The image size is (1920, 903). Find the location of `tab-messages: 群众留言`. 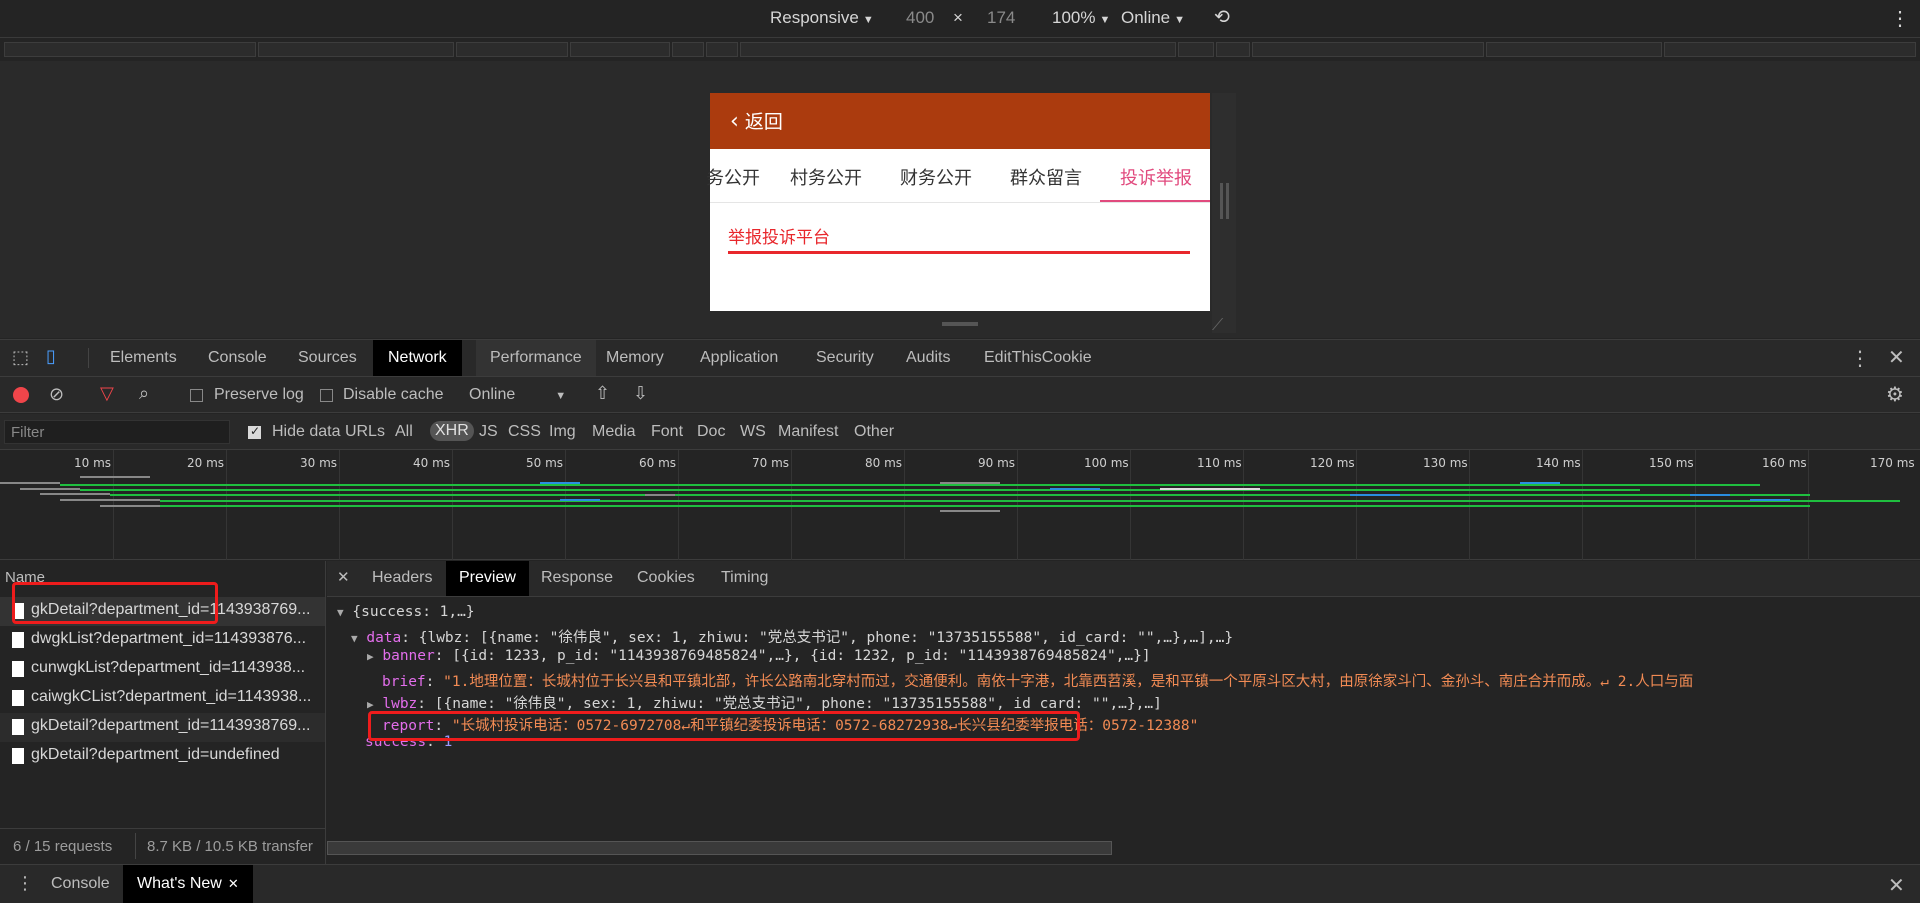

tab-messages: 群众留言 is located at coordinates (1046, 177).